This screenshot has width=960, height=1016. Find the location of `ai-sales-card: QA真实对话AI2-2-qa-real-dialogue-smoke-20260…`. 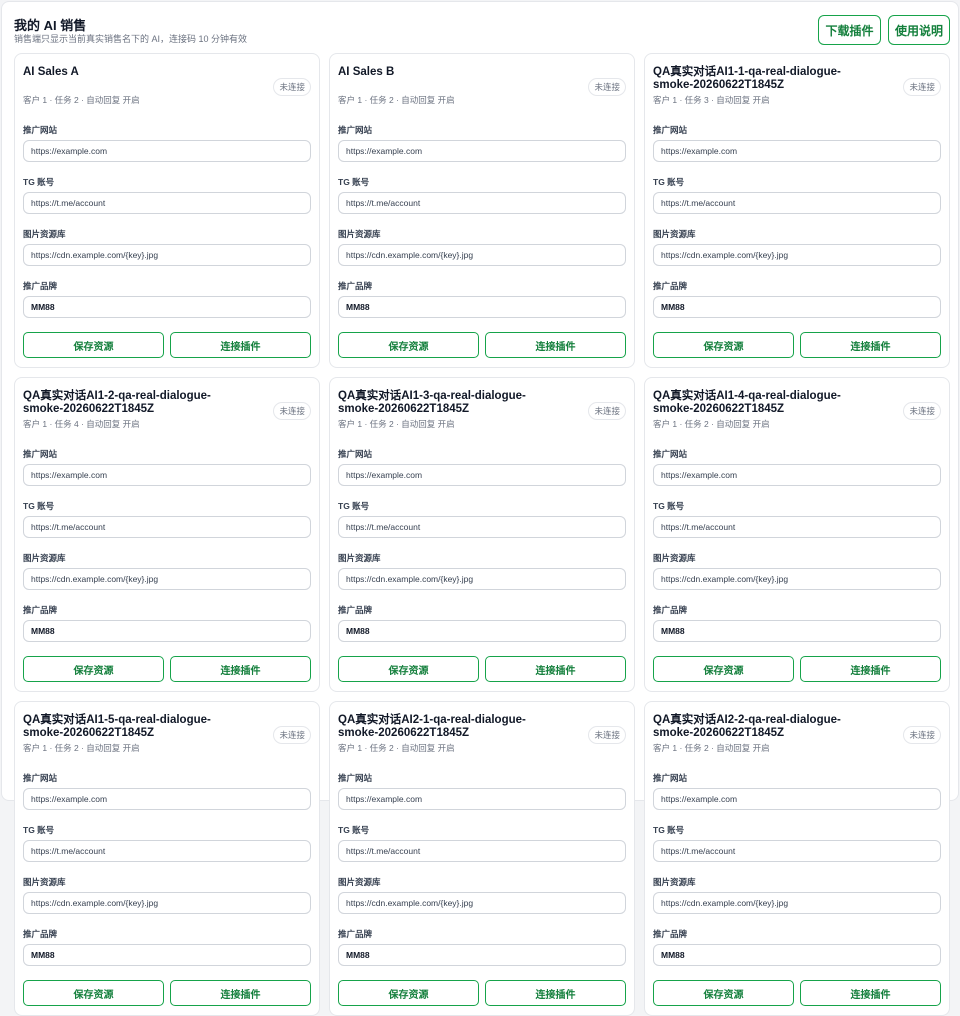

ai-sales-card: QA真实对话AI2-2-qa-real-dialogue-smoke-20260… is located at coordinates (797, 858).